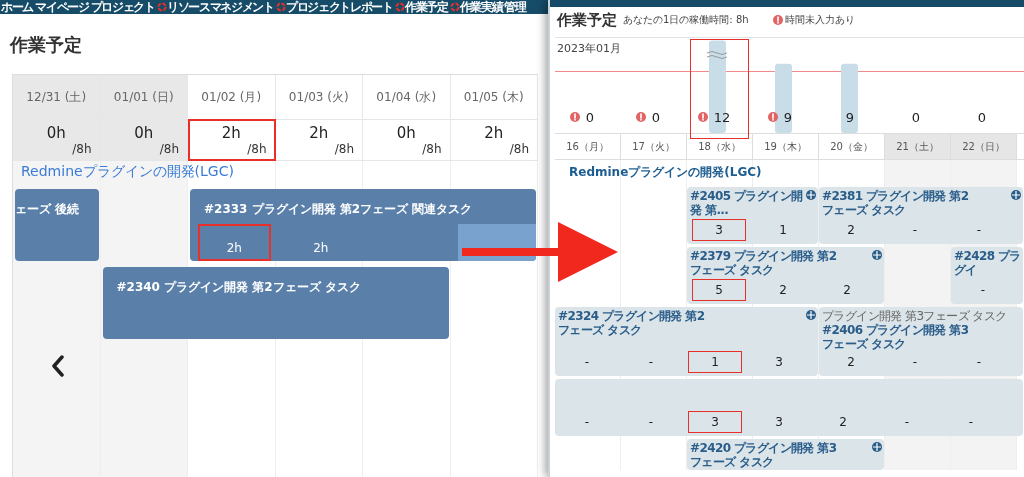  What do you see at coordinates (122, 8) in the screenshot?
I see `nav-link: プロジェクト` at bounding box center [122, 8].